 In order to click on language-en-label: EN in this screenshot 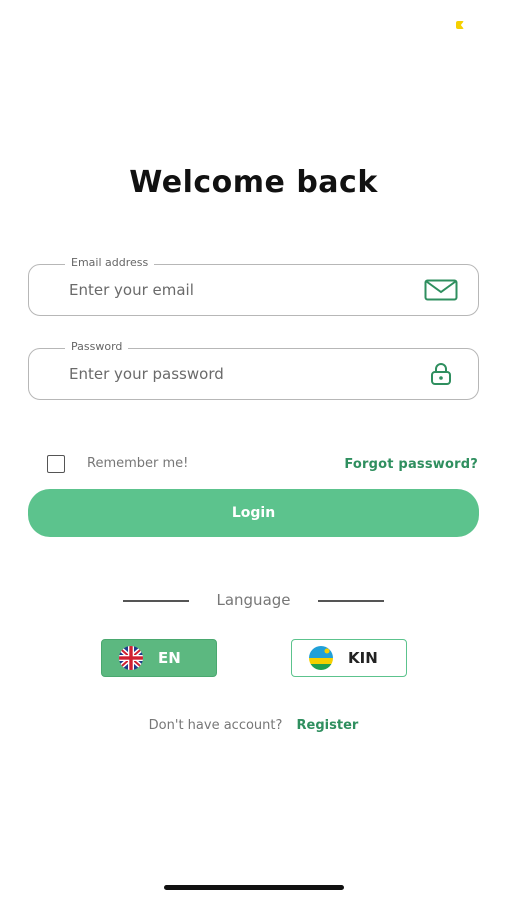, I will do `click(169, 658)`.